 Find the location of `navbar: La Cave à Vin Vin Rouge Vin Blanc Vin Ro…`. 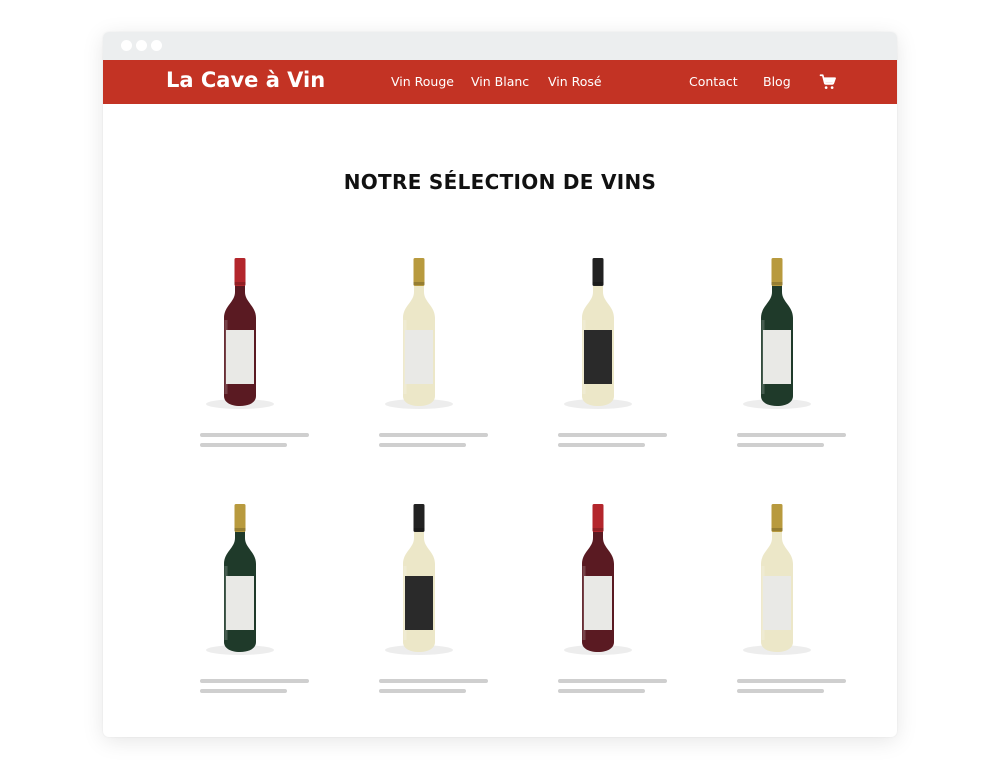

navbar: La Cave à Vin Vin Rouge Vin Blanc Vin Ro… is located at coordinates (500, 82).